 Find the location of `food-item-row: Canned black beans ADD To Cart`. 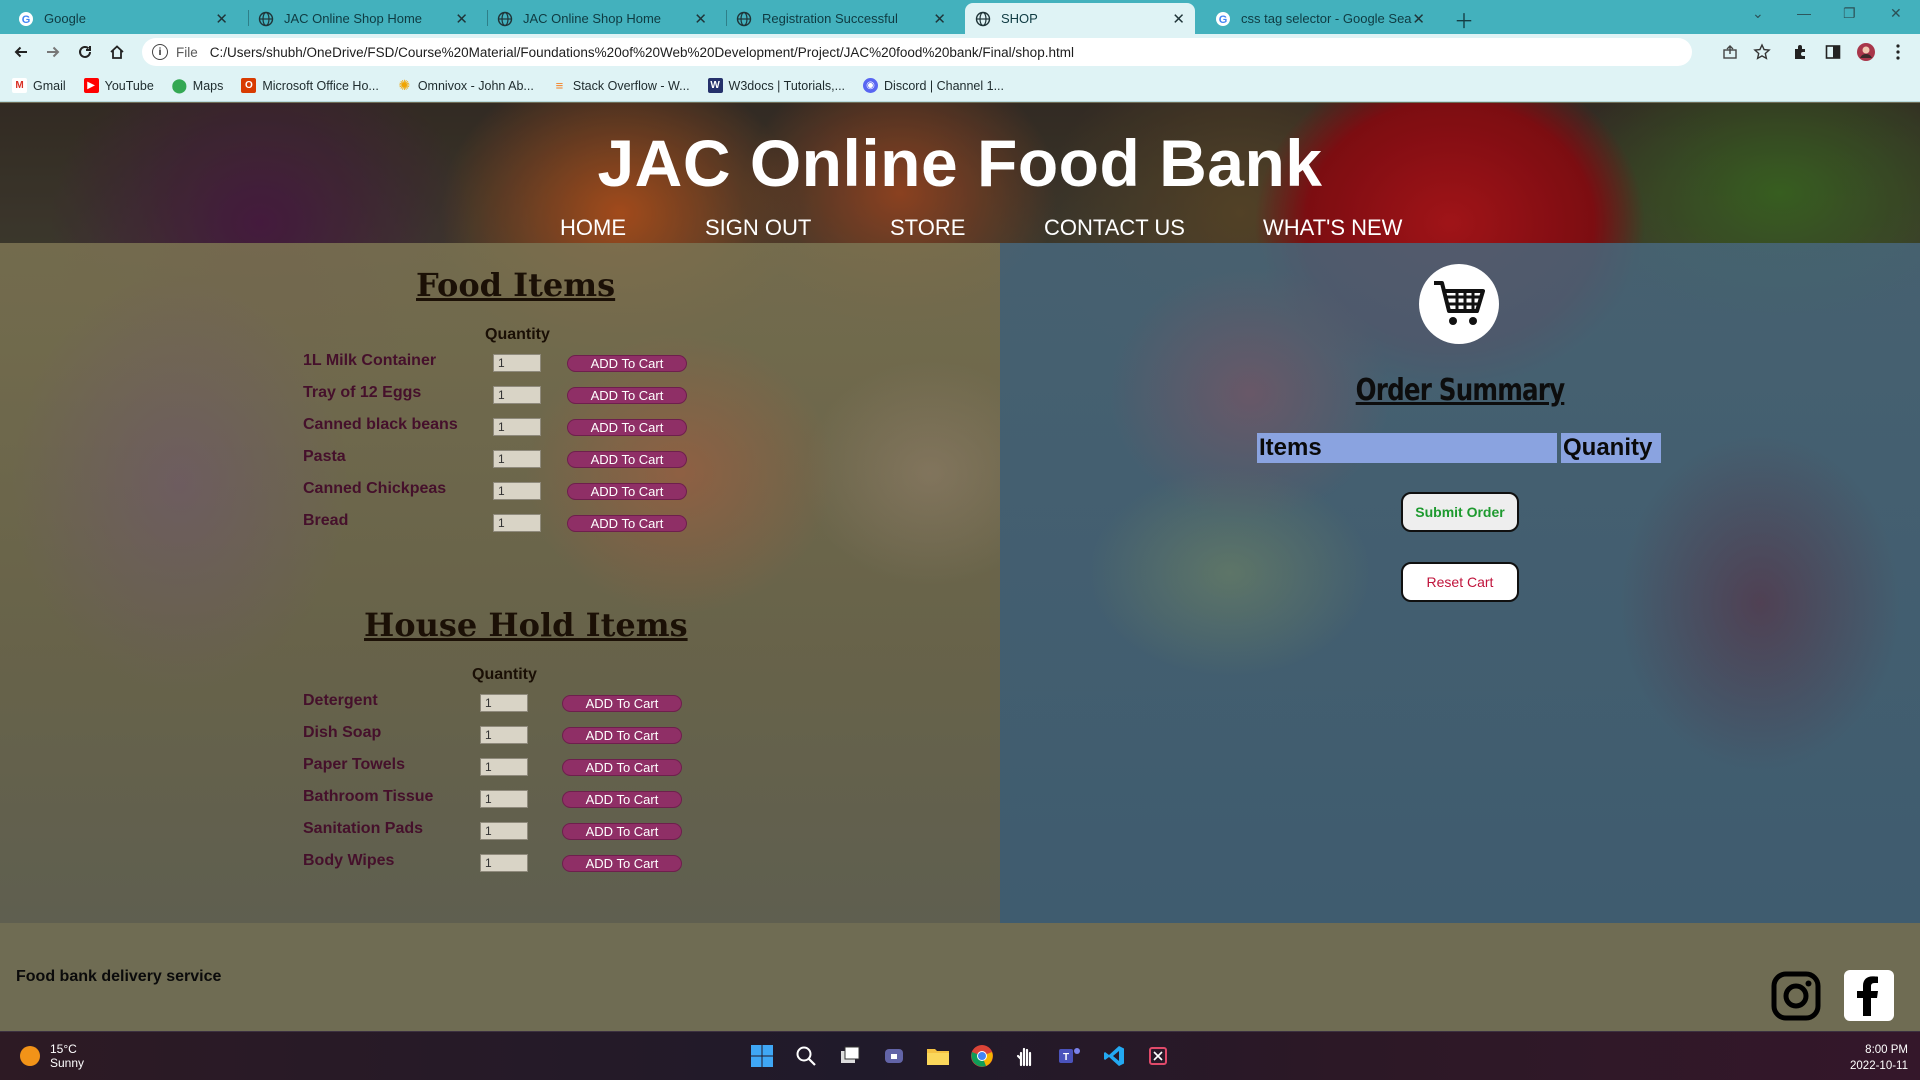

food-item-row: Canned black beans ADD To Cart is located at coordinates (503, 427).